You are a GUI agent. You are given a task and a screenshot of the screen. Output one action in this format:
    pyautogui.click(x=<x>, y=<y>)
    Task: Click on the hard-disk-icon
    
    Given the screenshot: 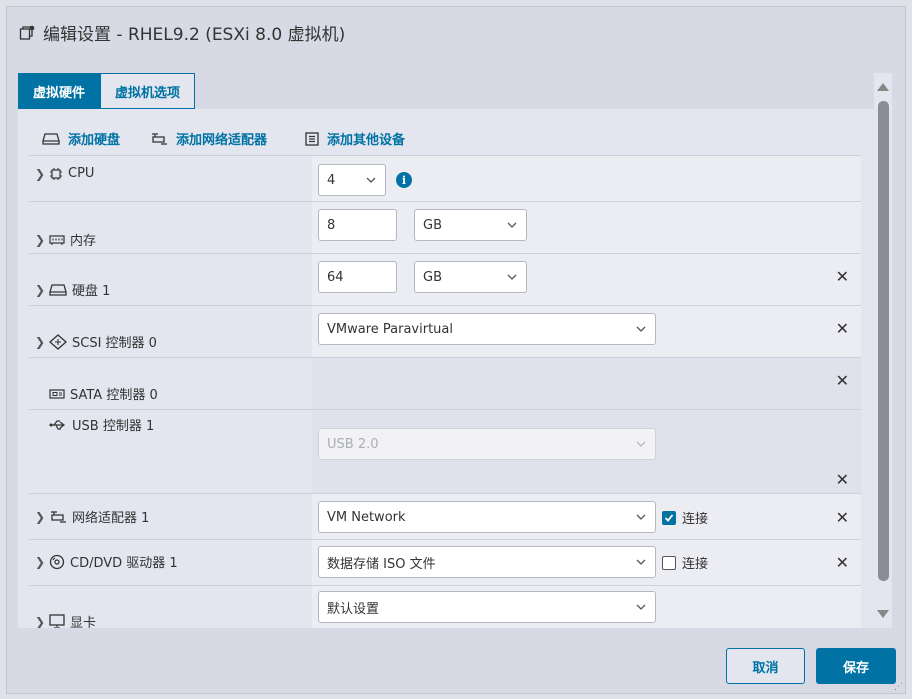 What is the action you would take?
    pyautogui.click(x=51, y=139)
    